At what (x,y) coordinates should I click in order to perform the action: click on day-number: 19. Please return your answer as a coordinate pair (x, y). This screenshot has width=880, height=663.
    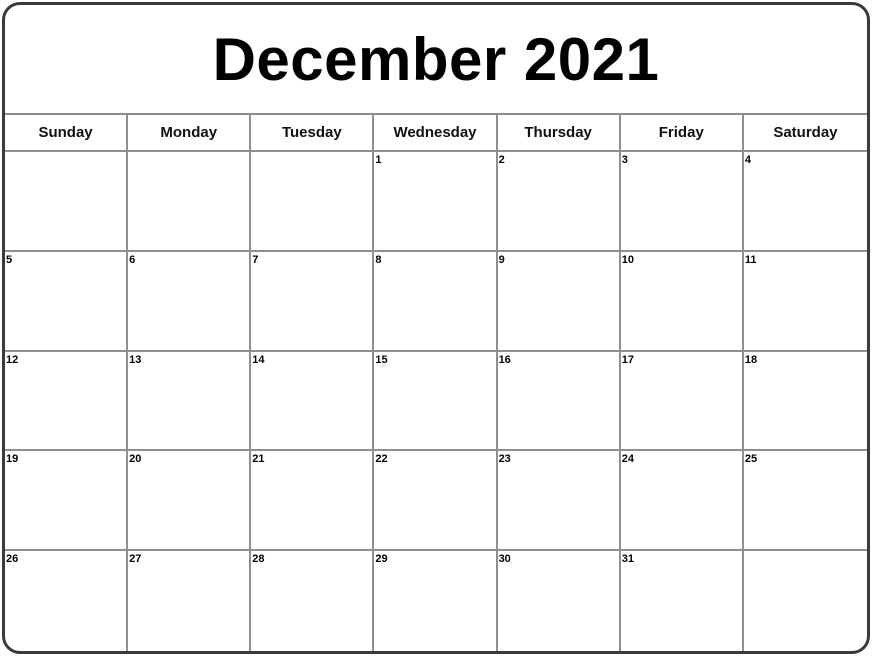
    Looking at the image, I should click on (12, 459).